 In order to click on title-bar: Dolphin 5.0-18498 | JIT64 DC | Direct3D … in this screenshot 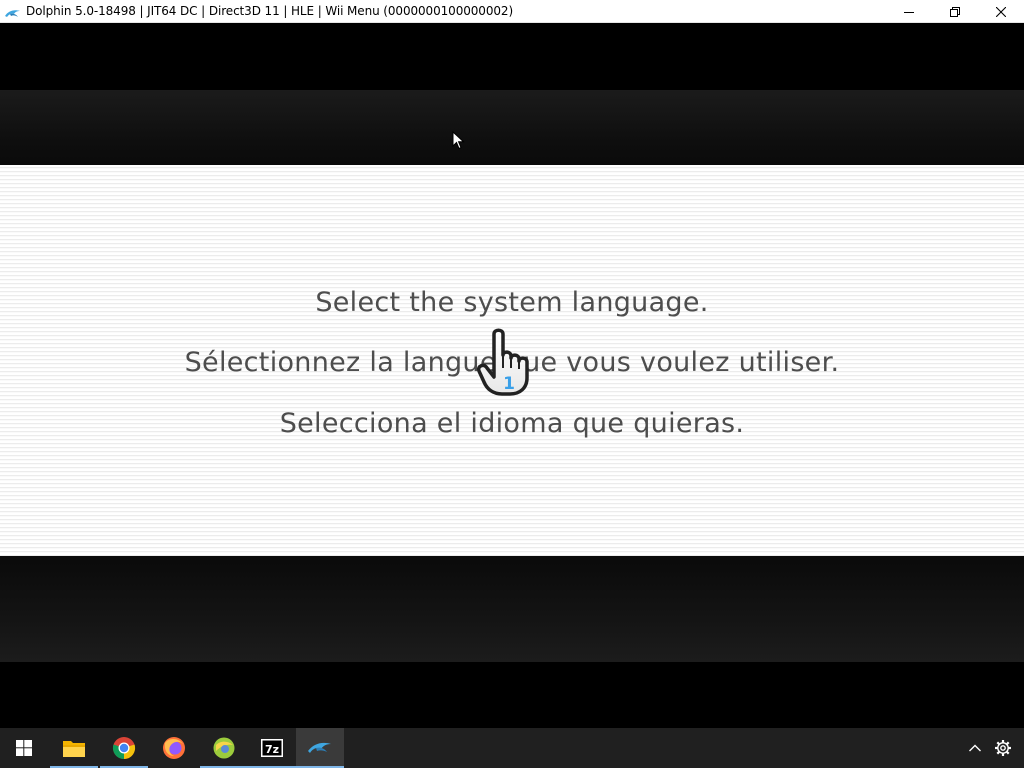, I will do `click(512, 11)`.